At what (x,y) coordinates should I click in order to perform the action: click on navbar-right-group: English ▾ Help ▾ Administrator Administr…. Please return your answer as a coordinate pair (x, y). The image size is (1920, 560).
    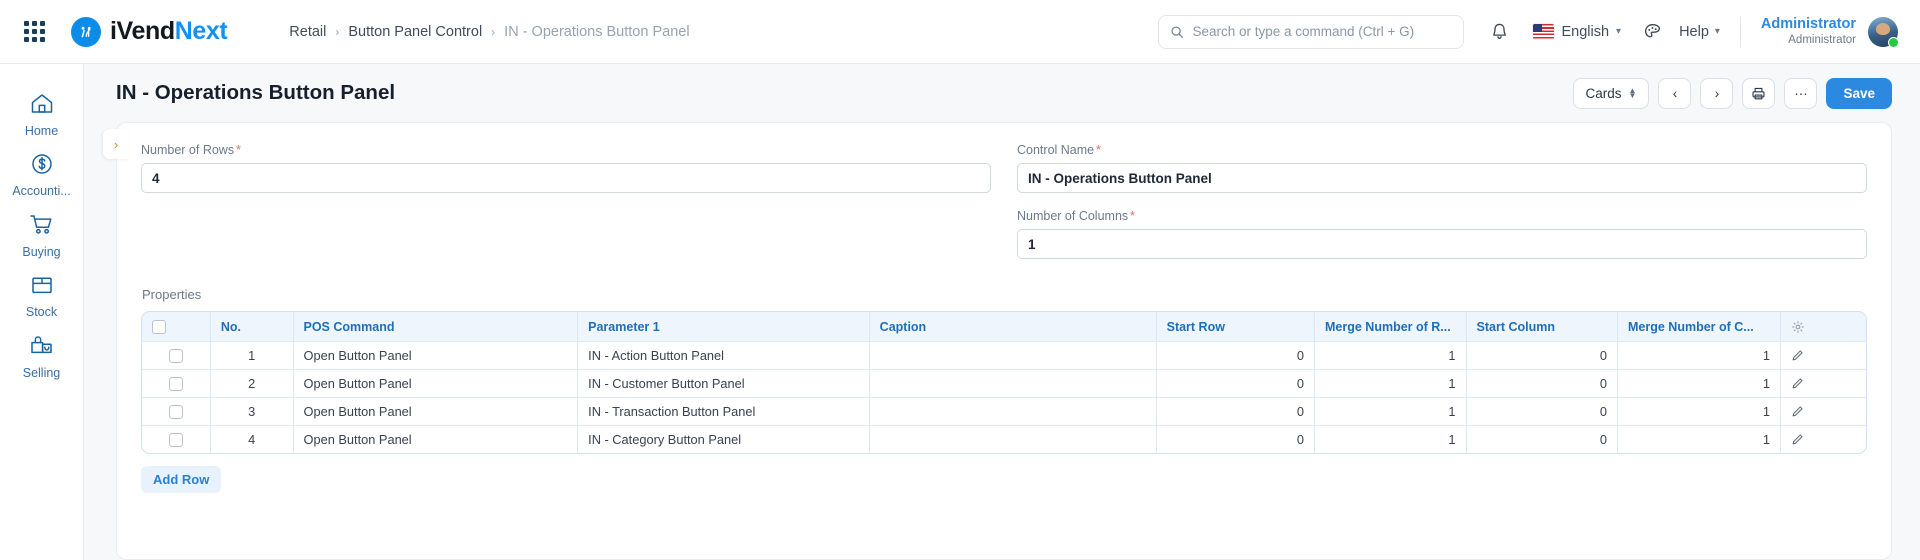
    Looking at the image, I should click on (1528, 31).